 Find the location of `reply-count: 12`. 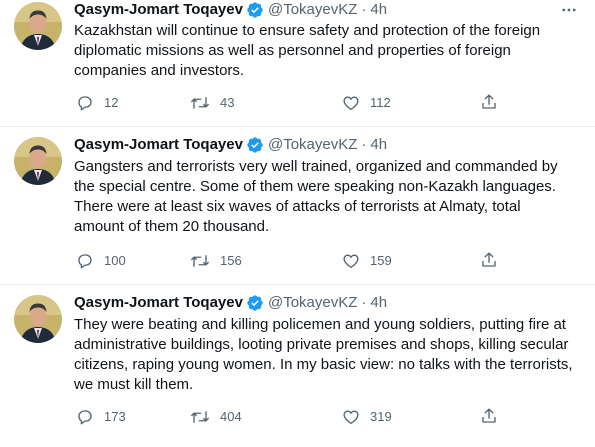

reply-count: 12 is located at coordinates (111, 102).